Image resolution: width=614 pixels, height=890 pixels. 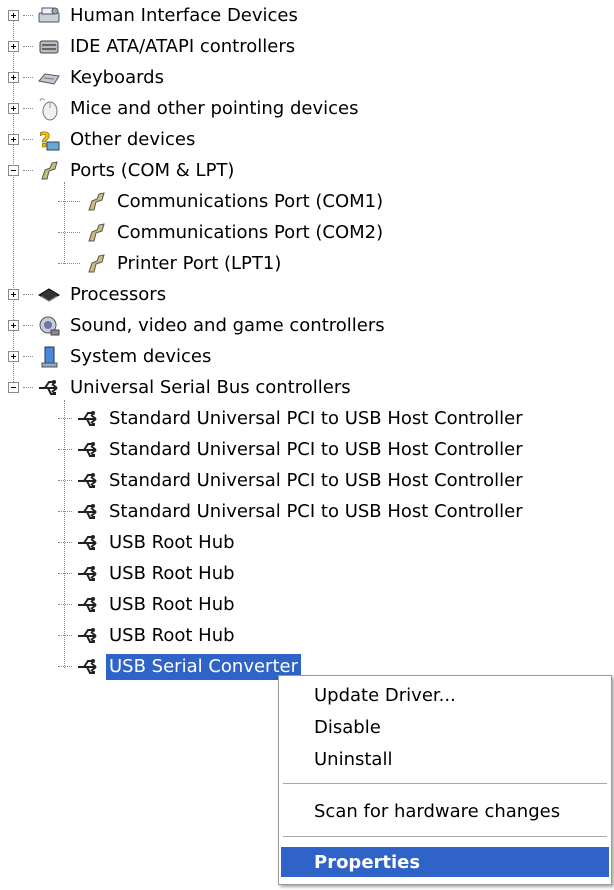 I want to click on tree-item-sound: Sound, video and game controllers, so click(x=198, y=325).